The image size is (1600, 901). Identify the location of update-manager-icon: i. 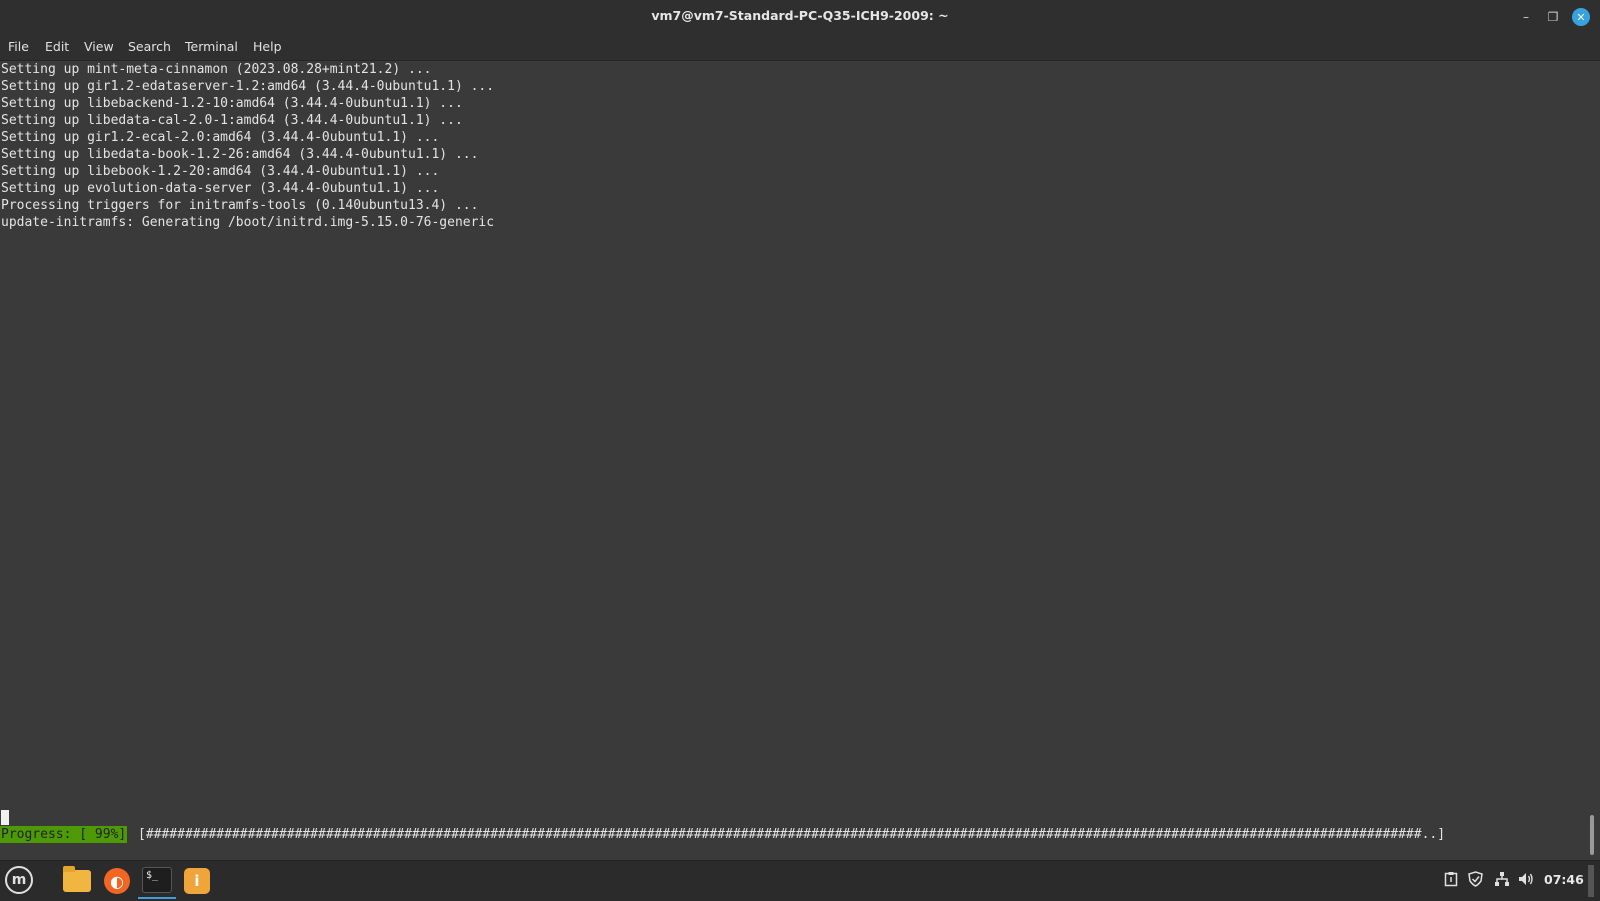
(197, 881).